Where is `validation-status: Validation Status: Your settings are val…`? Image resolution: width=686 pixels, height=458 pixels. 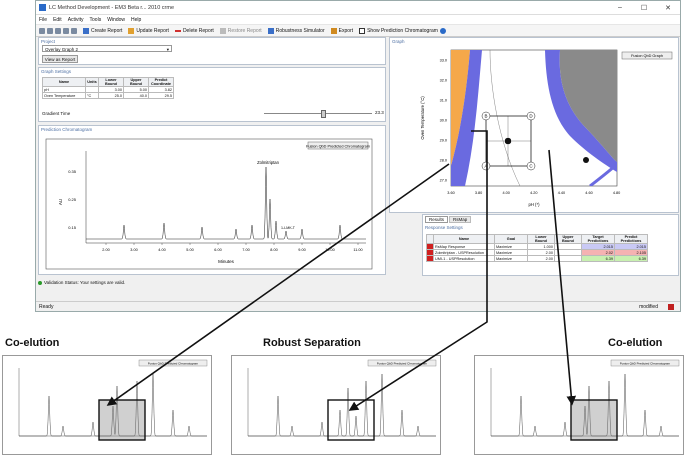
validation-status: Validation Status: Your settings are val… is located at coordinates (358, 282).